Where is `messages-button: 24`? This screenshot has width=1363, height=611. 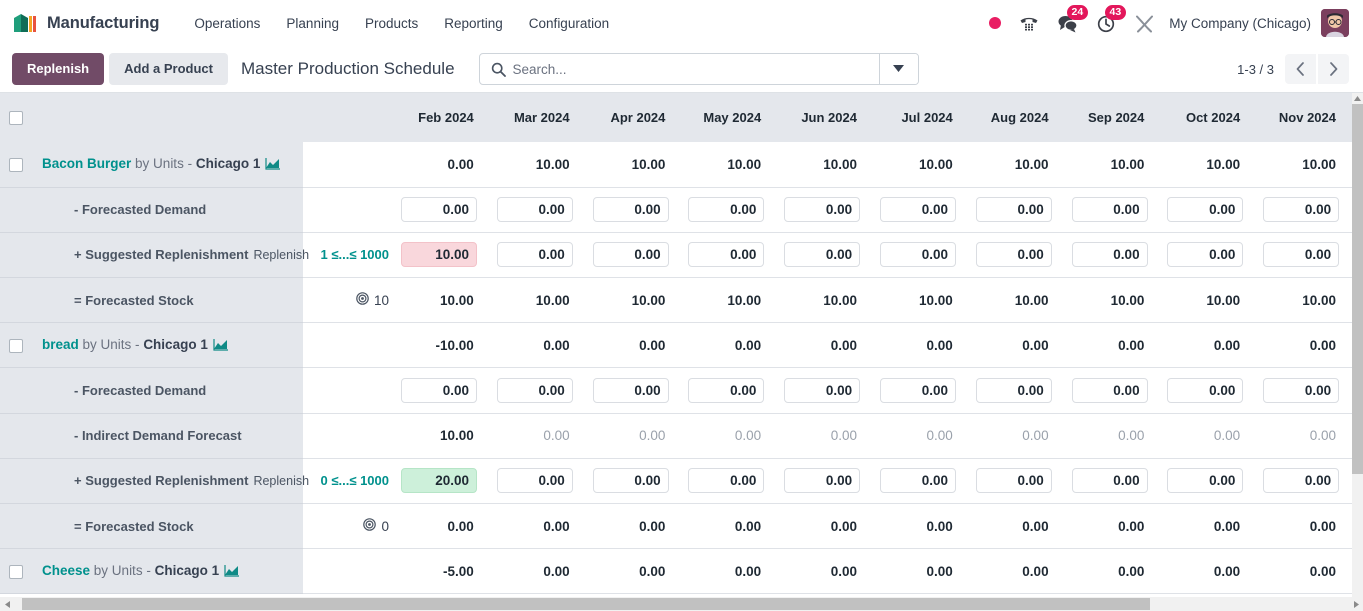
messages-button: 24 is located at coordinates (1068, 21).